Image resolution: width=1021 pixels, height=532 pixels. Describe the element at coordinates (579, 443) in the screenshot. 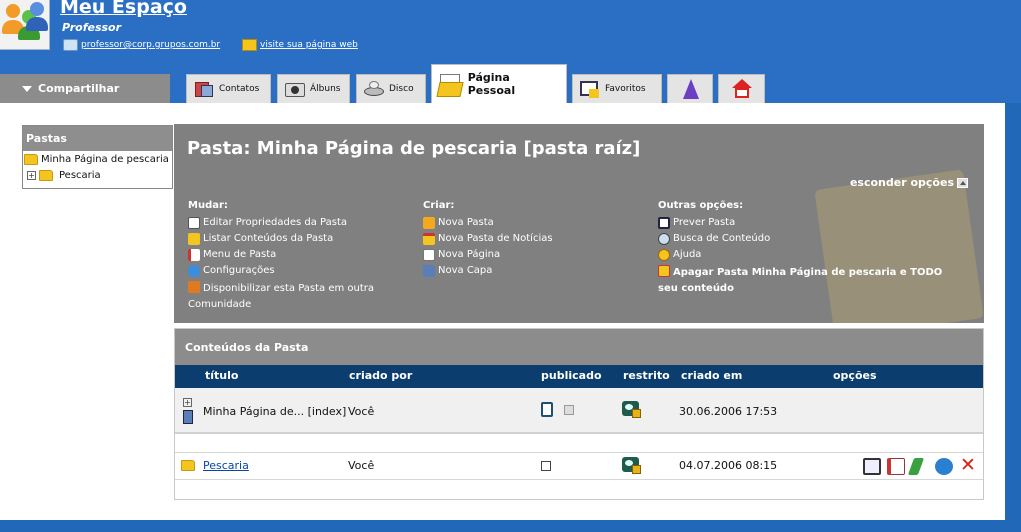

I see `row-spacer` at that location.